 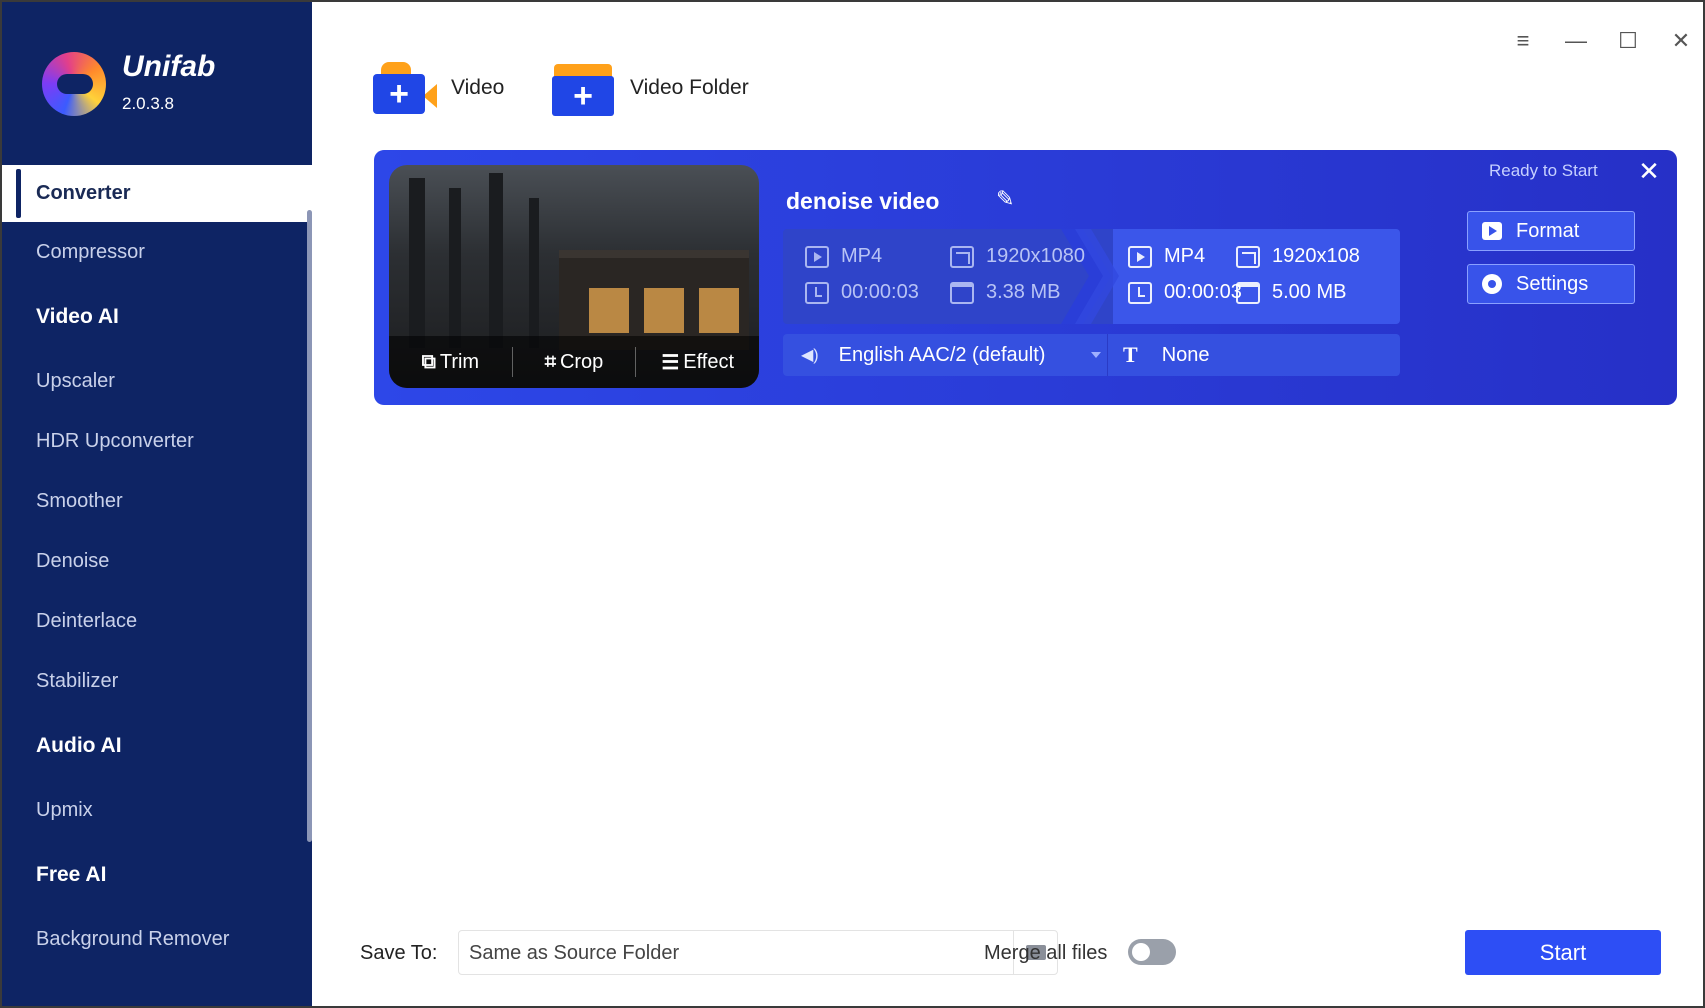 What do you see at coordinates (71, 874) in the screenshot?
I see `sidebar-section-free-ai: Free AI` at bounding box center [71, 874].